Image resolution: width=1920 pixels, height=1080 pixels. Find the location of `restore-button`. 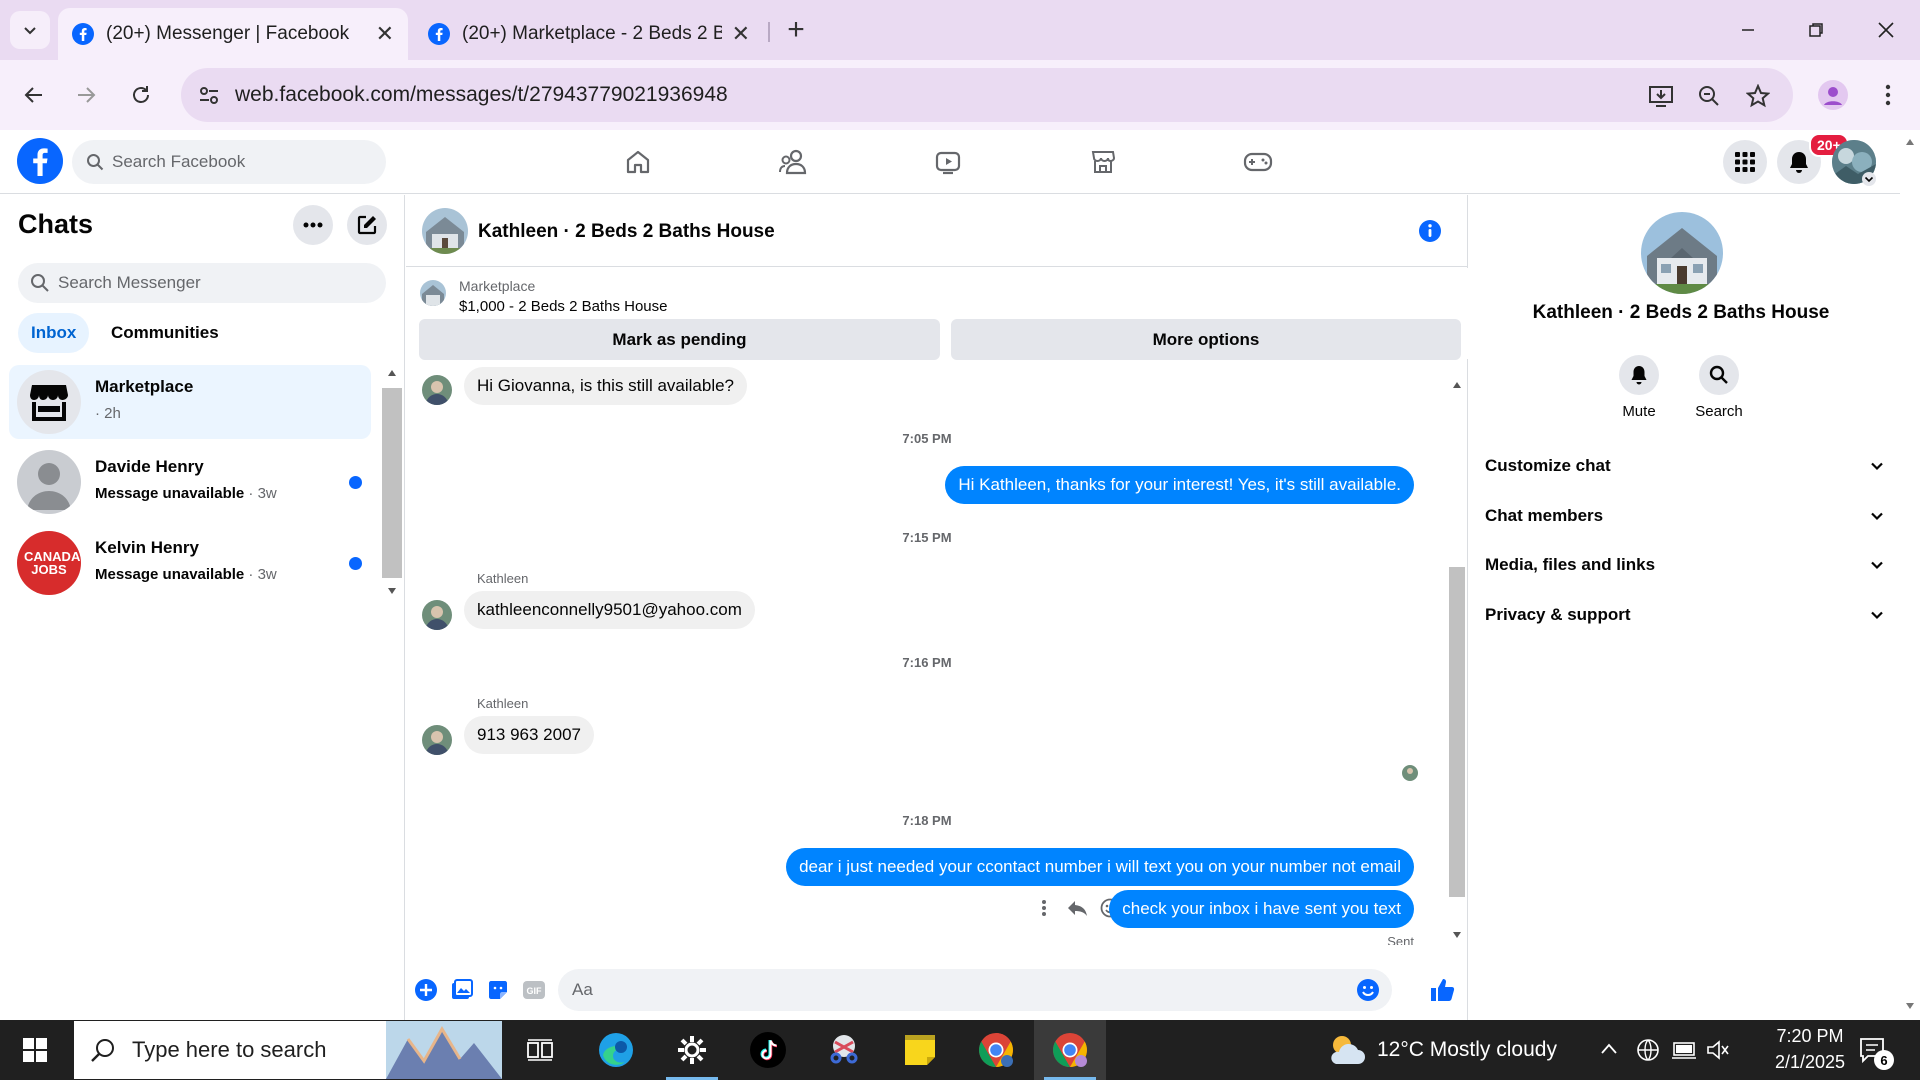

restore-button is located at coordinates (1816, 30).